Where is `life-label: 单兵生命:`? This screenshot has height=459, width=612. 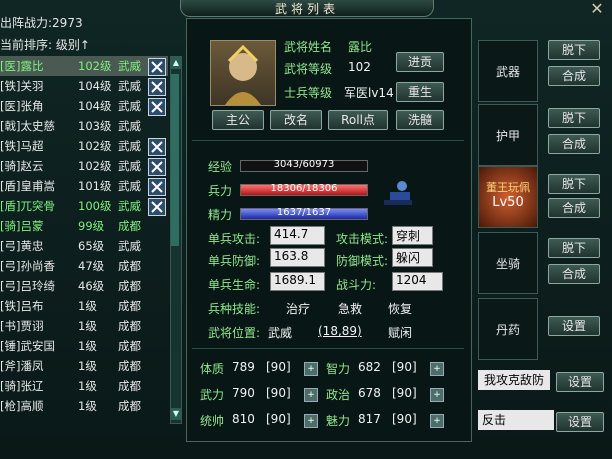
life-label: 单兵生命: is located at coordinates (234, 285).